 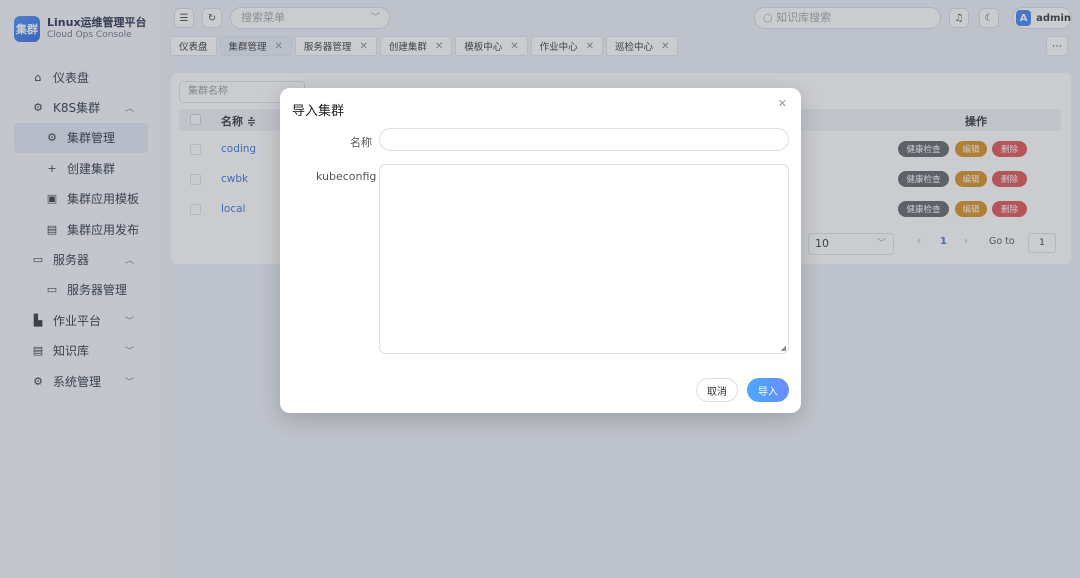 What do you see at coordinates (584, 259) in the screenshot?
I see `kubeconfig-textarea: ◢` at bounding box center [584, 259].